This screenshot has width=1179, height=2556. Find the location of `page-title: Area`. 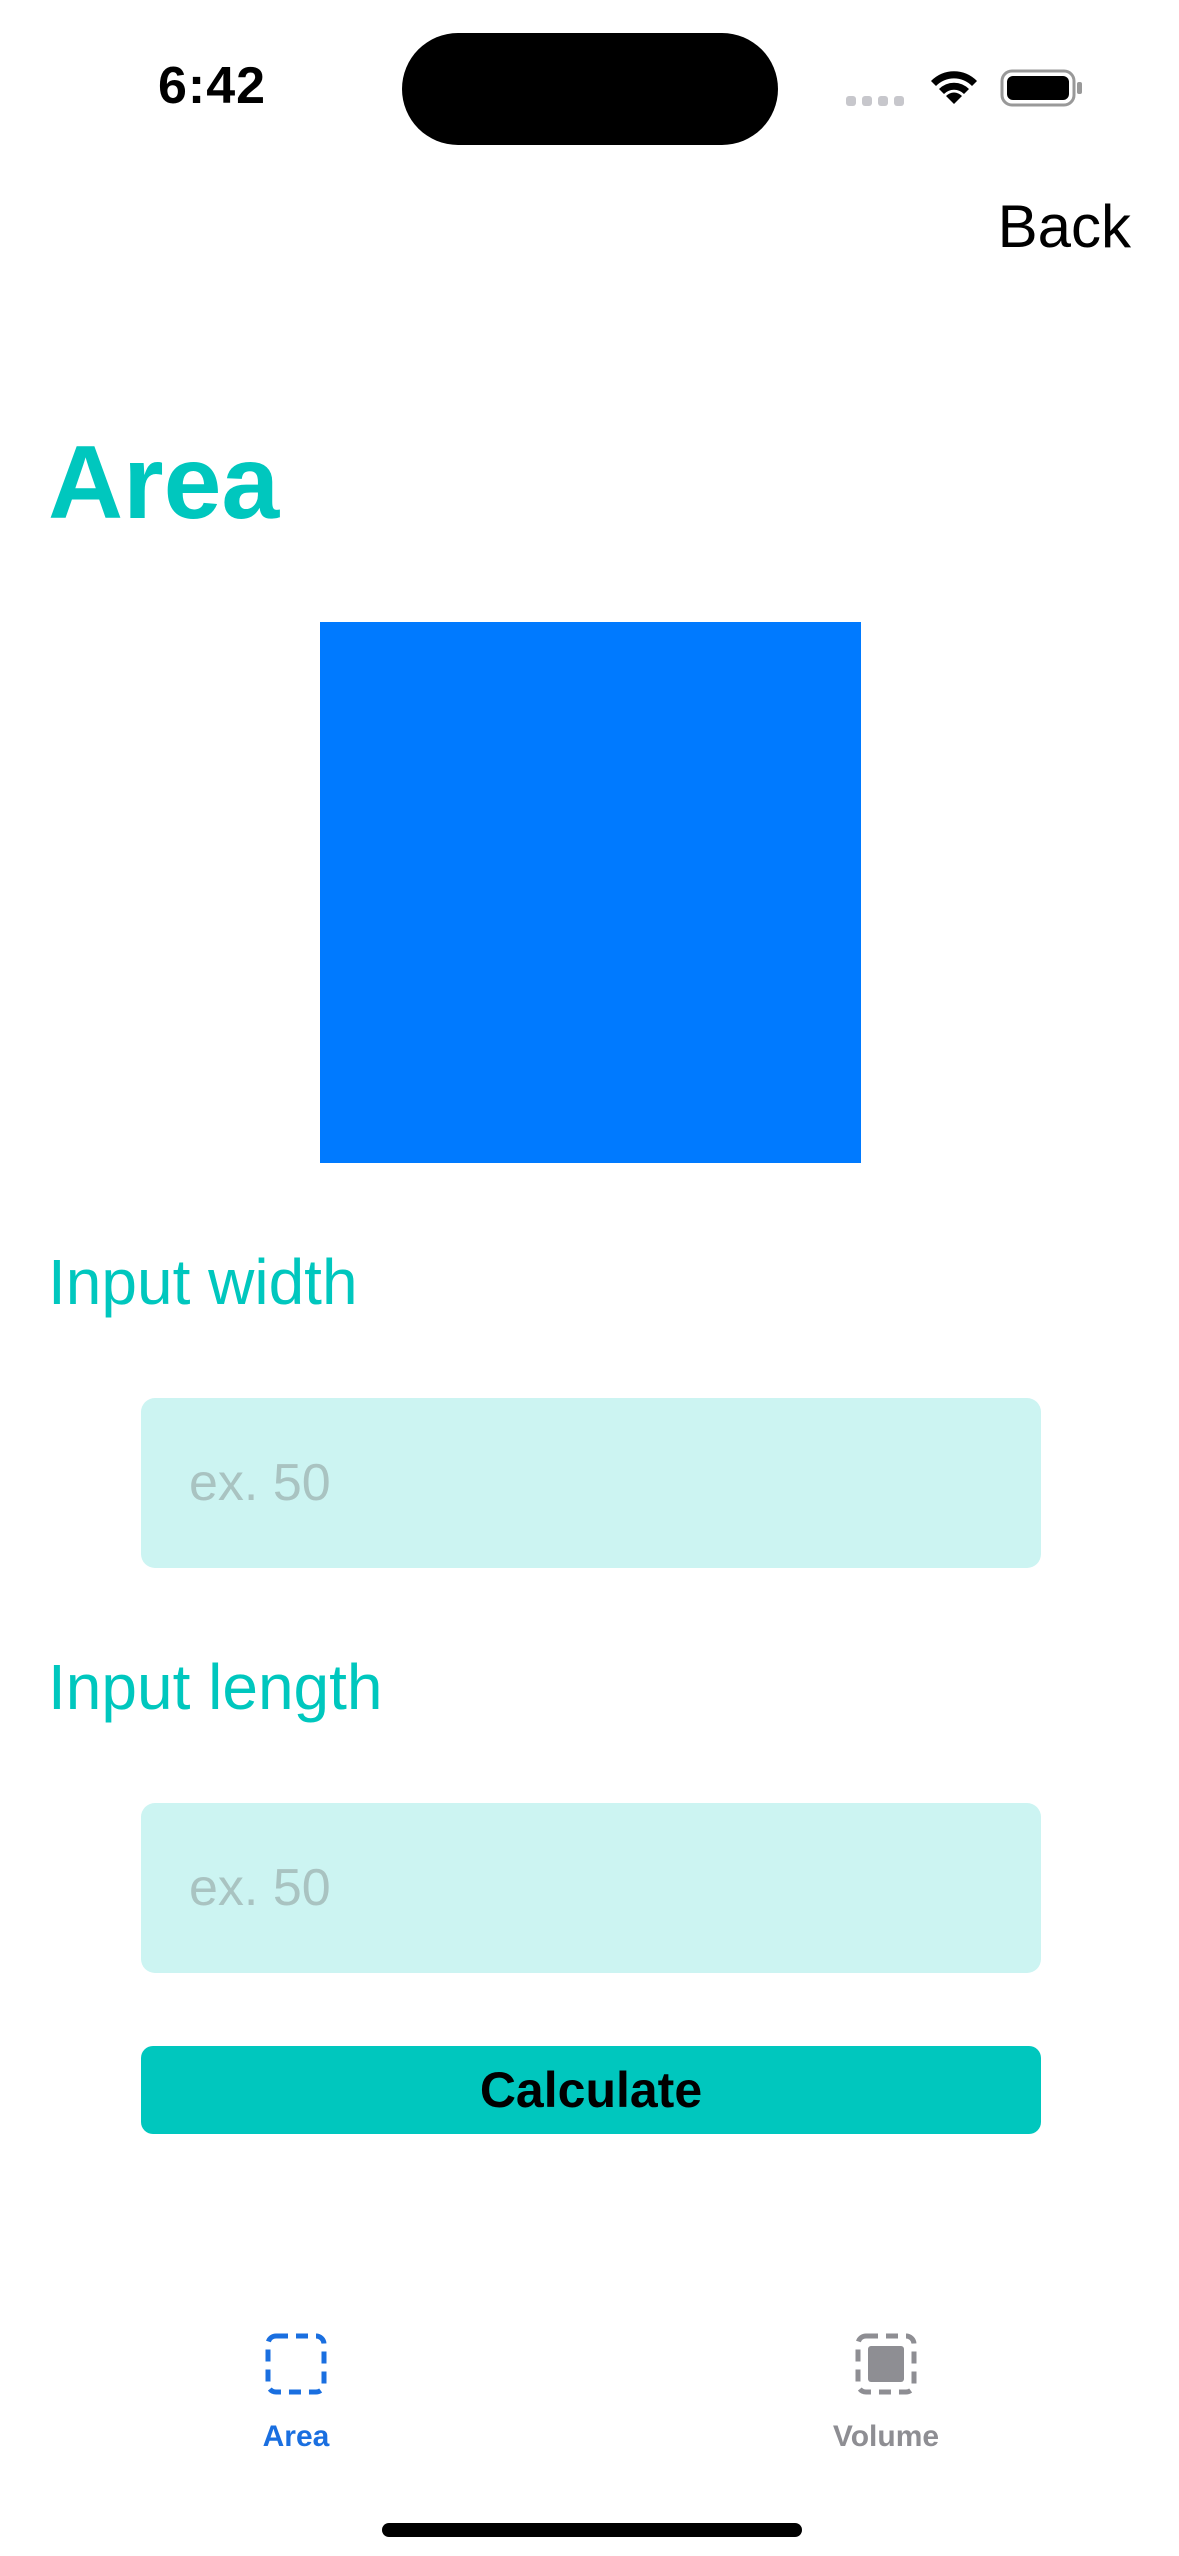

page-title: Area is located at coordinates (164, 483).